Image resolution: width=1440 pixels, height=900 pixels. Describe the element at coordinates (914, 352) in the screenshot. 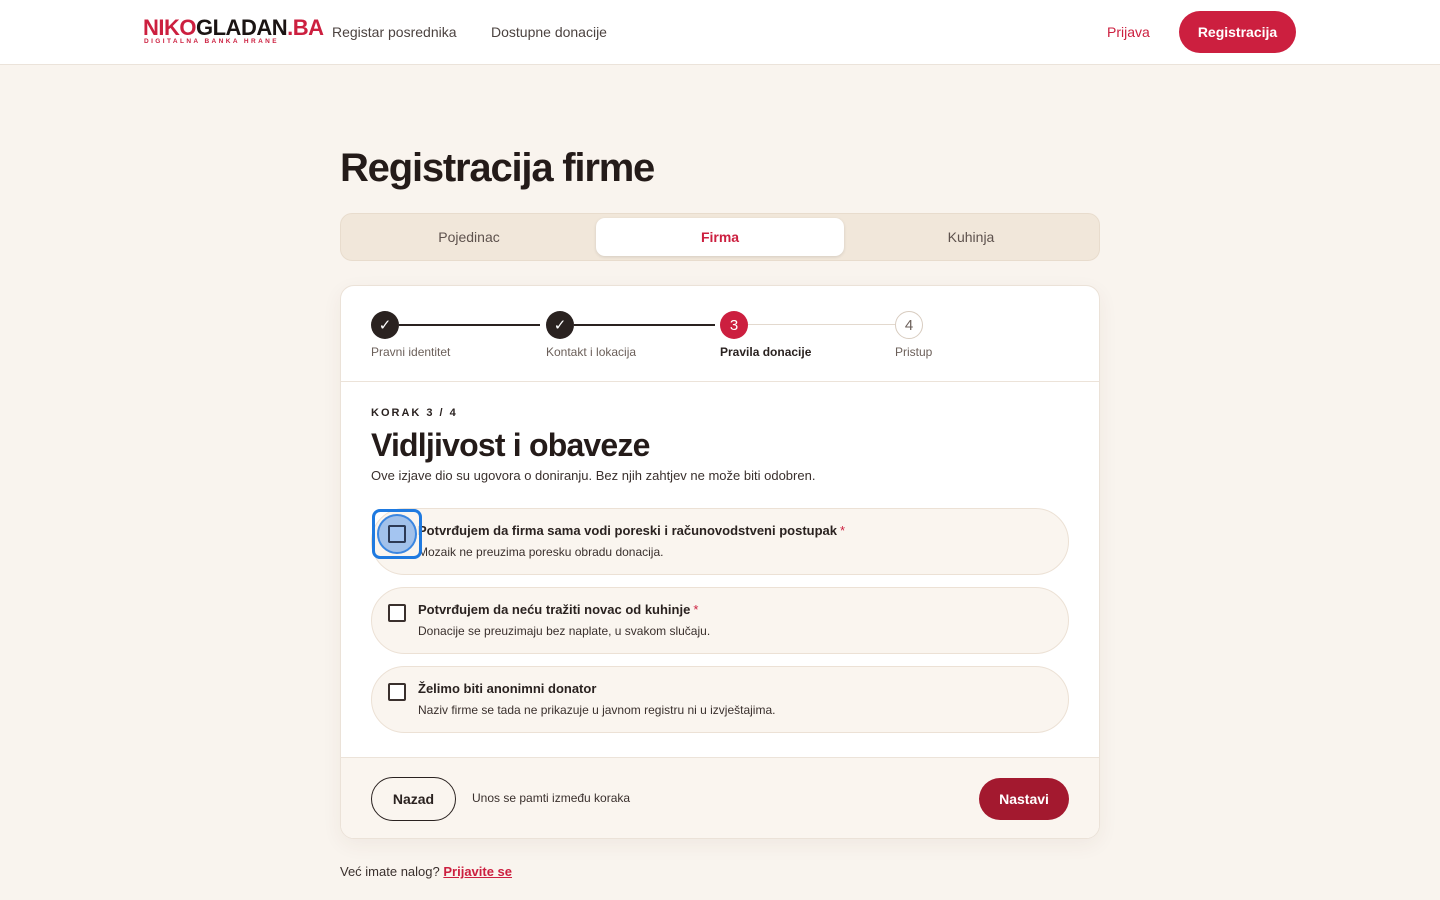

I see `step-4-label: Pristup` at that location.